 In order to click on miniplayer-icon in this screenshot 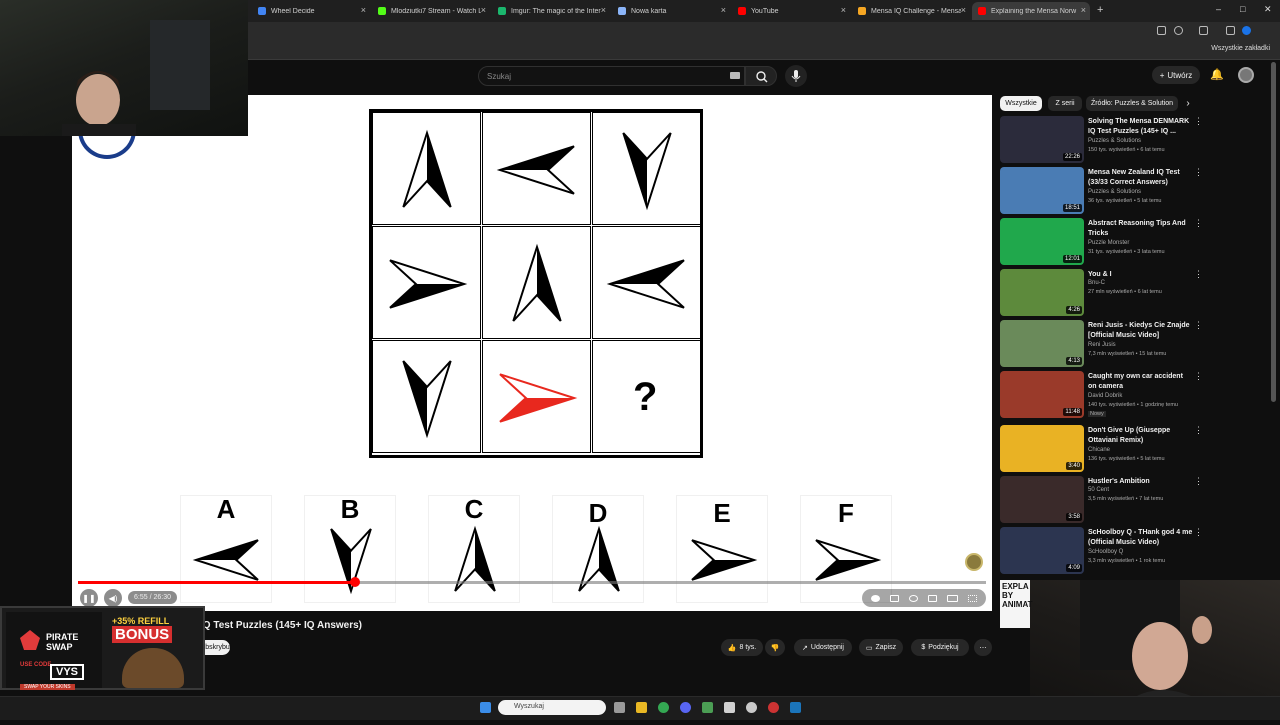, I will do `click(932, 598)`.